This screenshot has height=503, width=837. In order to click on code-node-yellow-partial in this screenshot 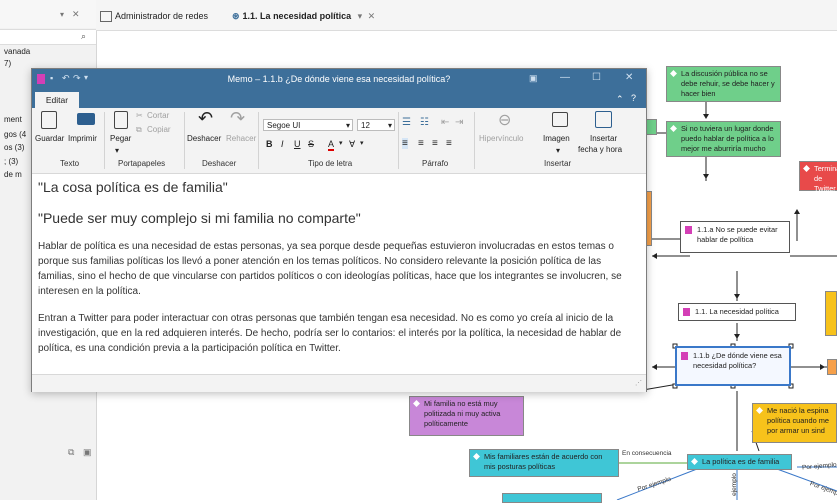, I will do `click(831, 313)`.